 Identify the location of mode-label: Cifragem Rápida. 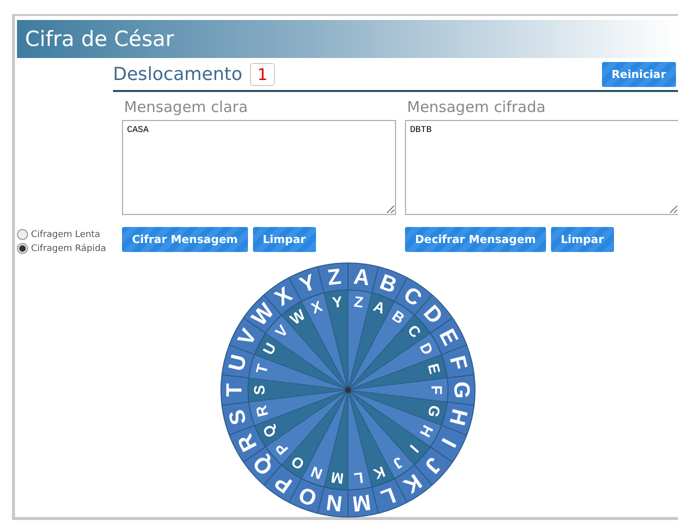
(68, 249).